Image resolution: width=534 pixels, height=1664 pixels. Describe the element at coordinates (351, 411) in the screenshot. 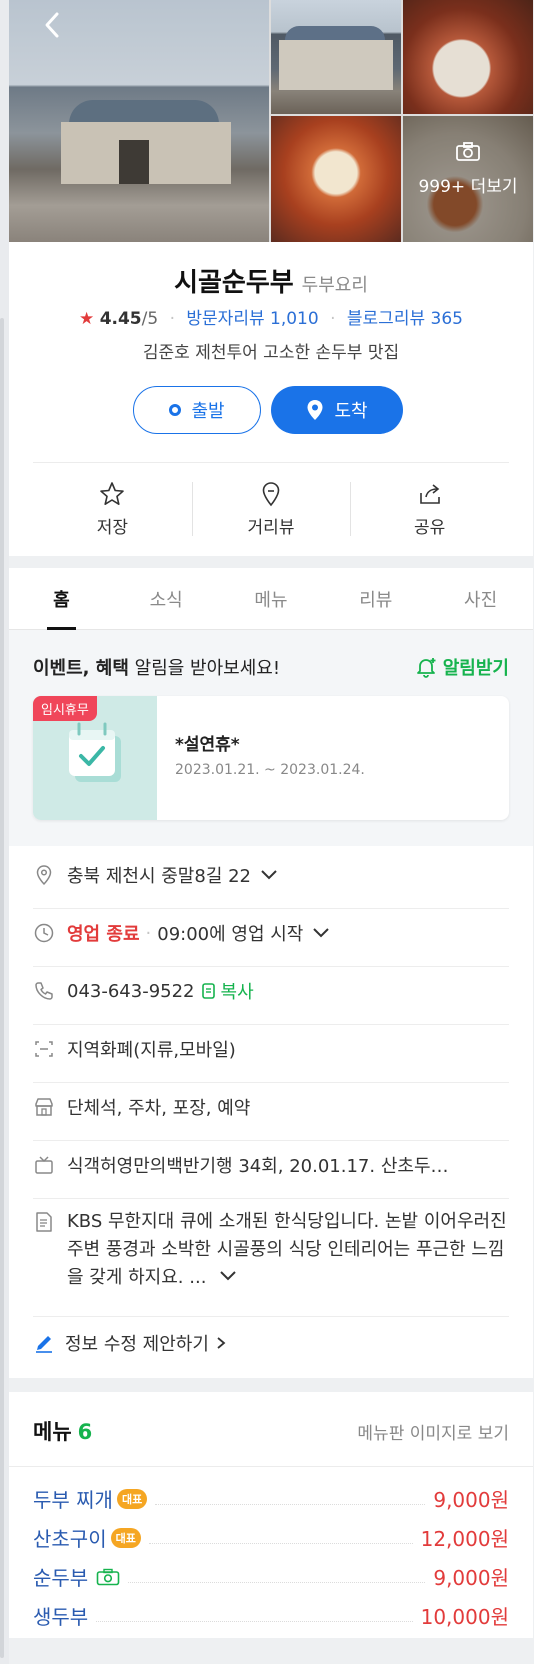

I see `arrive-label: 도착` at that location.